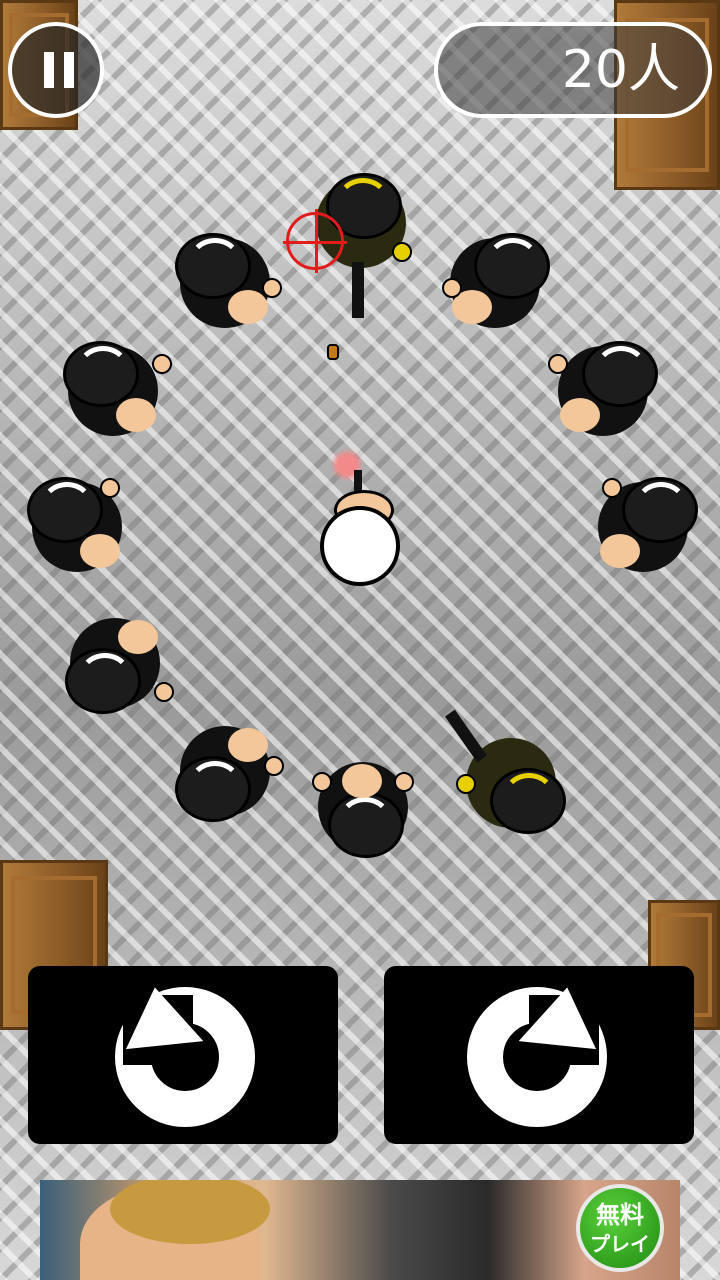  What do you see at coordinates (620, 1244) in the screenshot?
I see `badge-line2: プレイ` at bounding box center [620, 1244].